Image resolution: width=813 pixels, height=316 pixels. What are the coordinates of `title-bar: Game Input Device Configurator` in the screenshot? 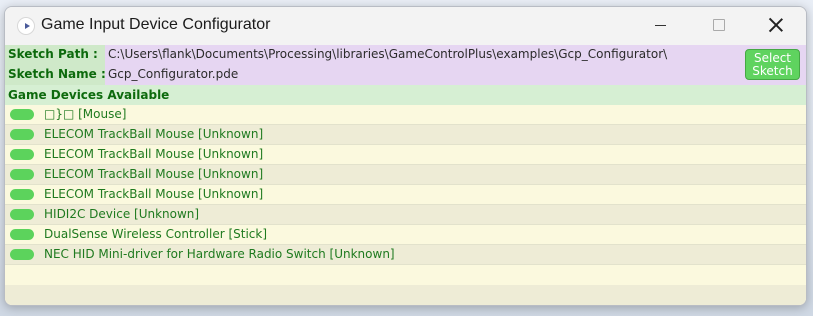 It's located at (405, 26).